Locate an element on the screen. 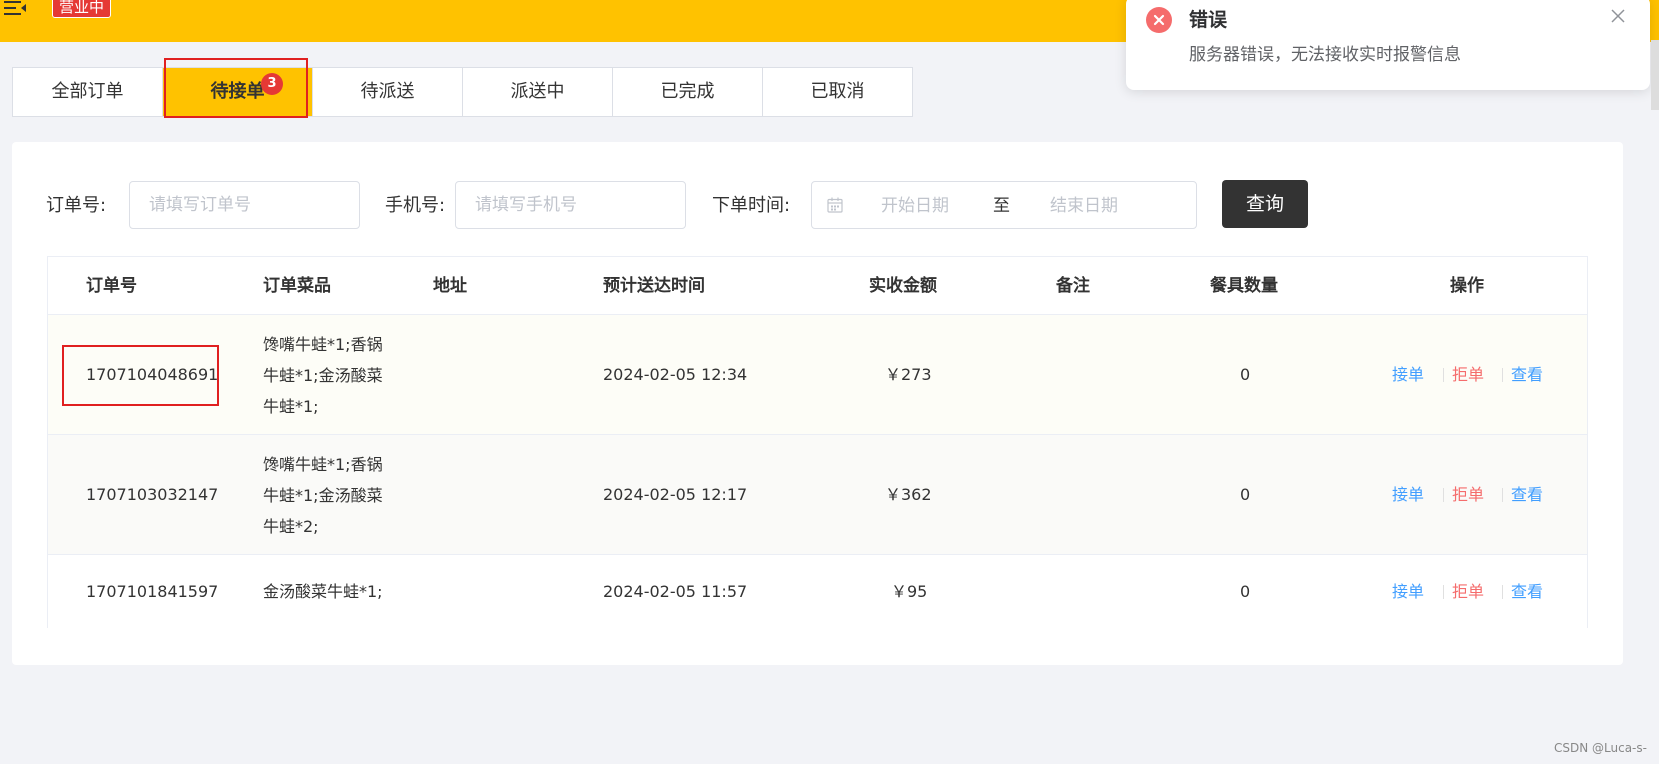 This screenshot has width=1659, height=764. tab-completed: 已完成 is located at coordinates (688, 92).